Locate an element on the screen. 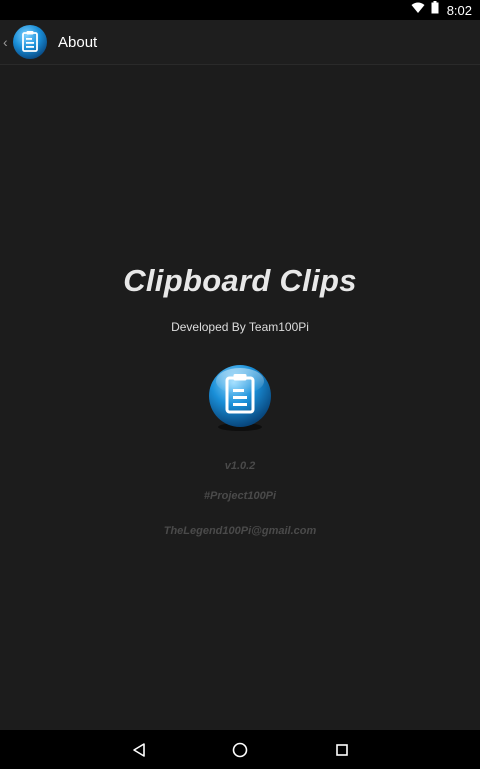 Image resolution: width=480 pixels, height=769 pixels. email-link: TheLegend100Pi@gmail.com is located at coordinates (240, 531).